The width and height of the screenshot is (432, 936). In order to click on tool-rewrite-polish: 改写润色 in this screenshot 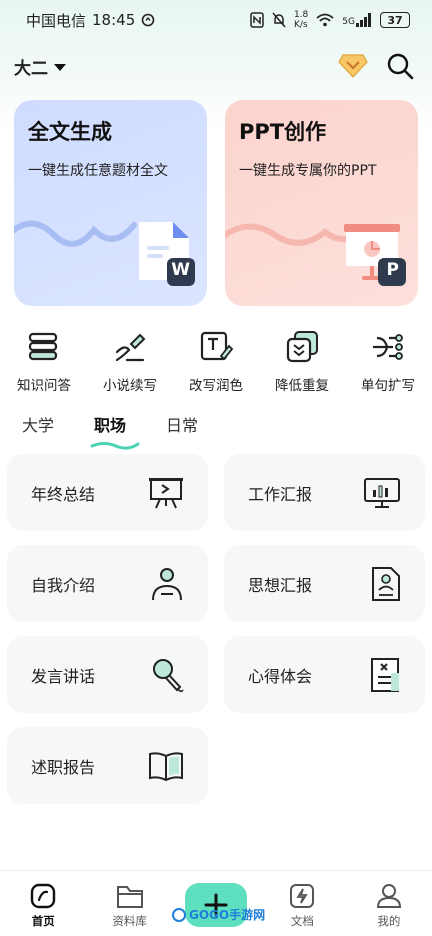, I will do `click(216, 362)`.